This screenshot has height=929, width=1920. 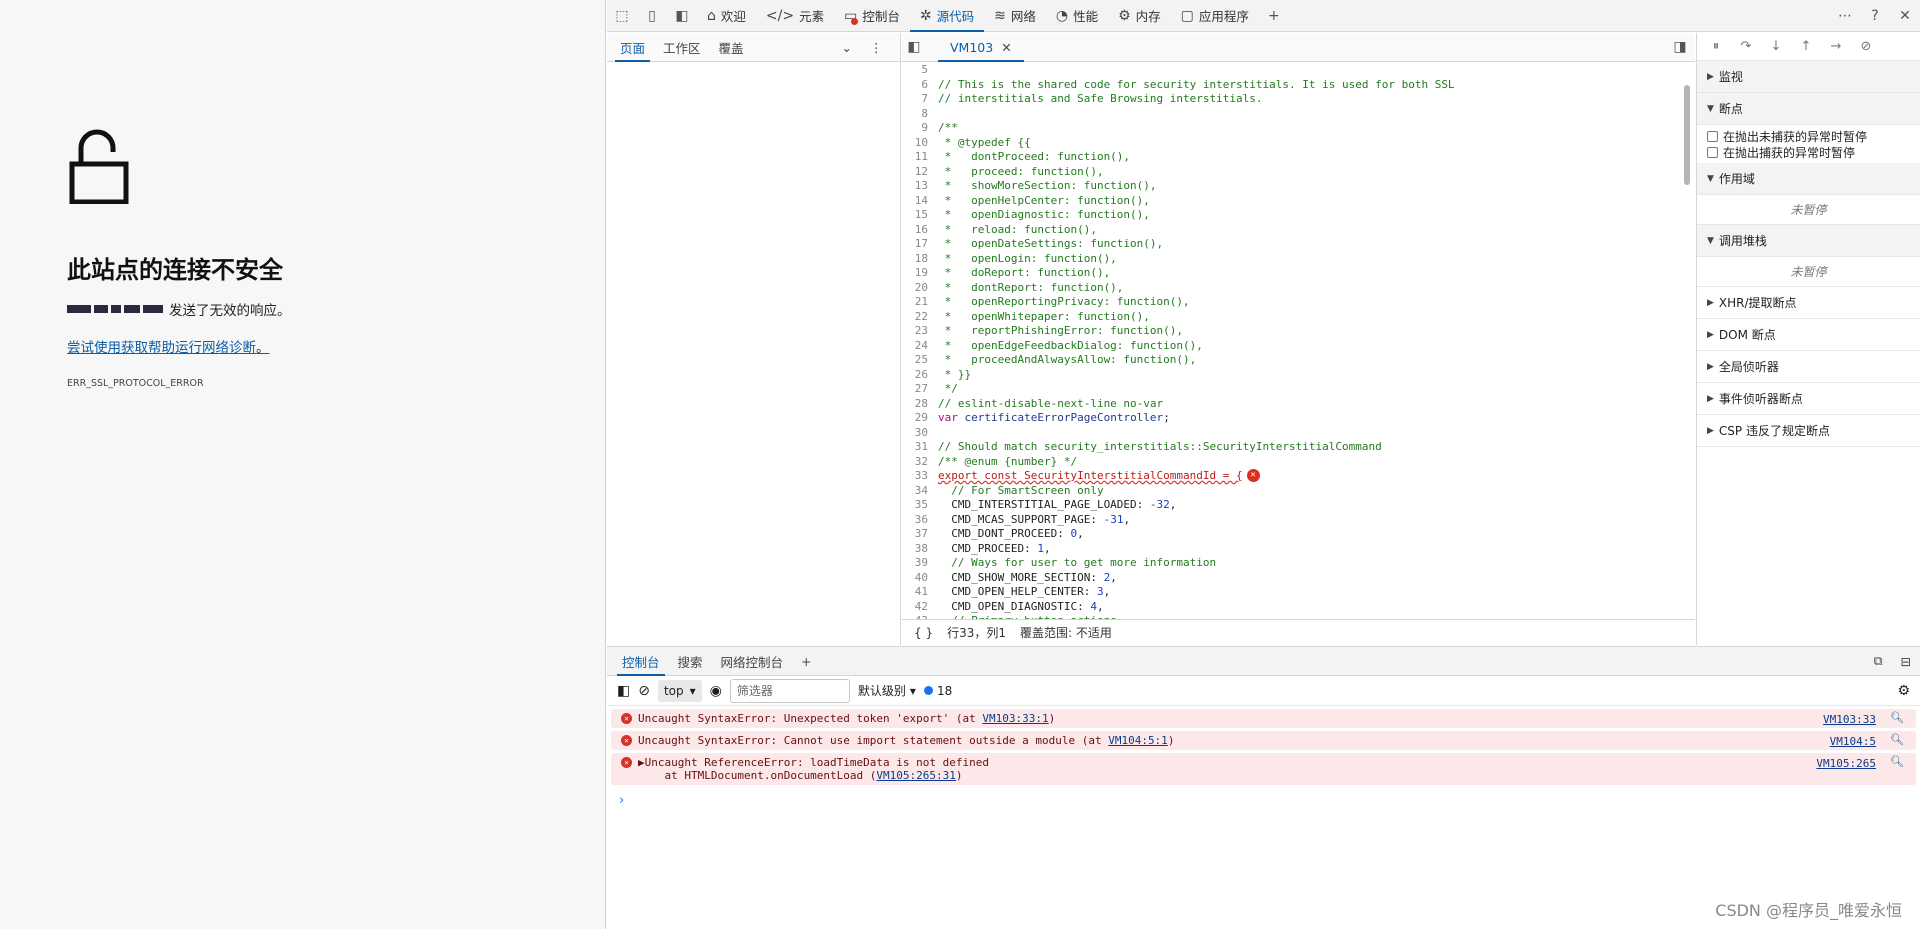 I want to click on code-line: 30, so click(x=1298, y=433).